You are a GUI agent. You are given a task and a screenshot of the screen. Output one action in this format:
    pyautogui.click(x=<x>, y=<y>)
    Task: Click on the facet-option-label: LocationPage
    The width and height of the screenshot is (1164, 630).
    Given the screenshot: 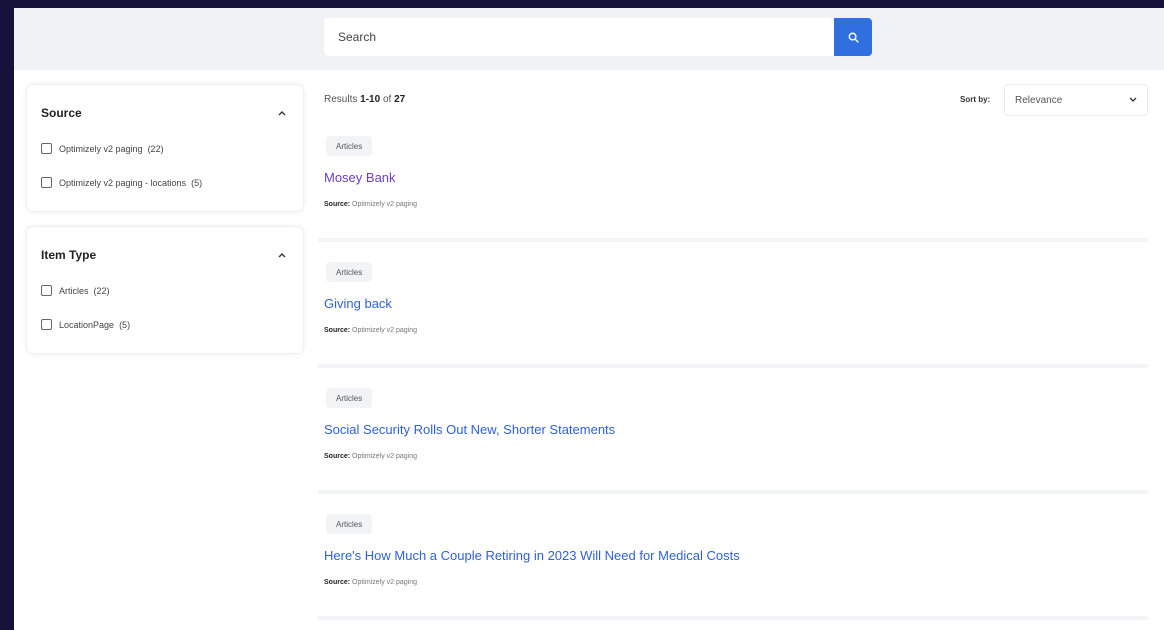 What is the action you would take?
    pyautogui.click(x=87, y=324)
    